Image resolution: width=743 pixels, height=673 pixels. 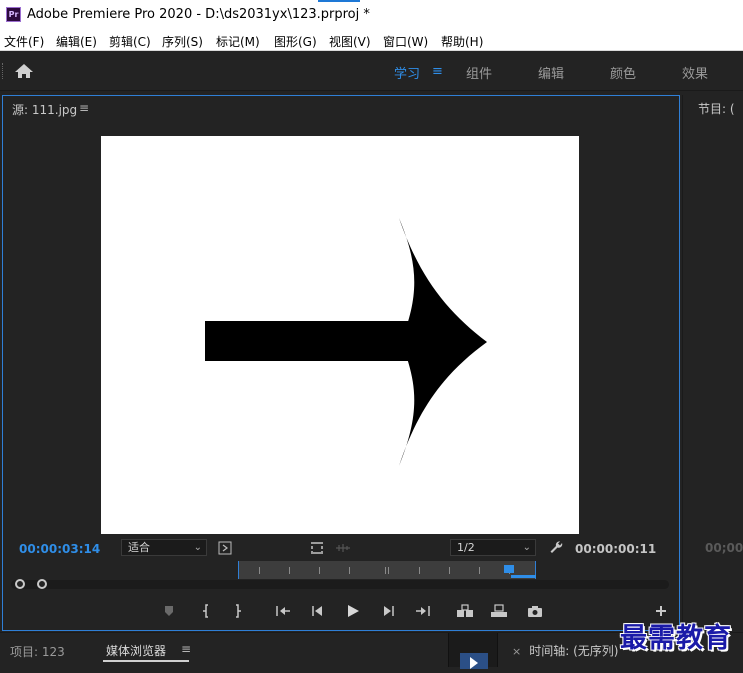 I want to click on insert-editing-icon, so click(x=225, y=549).